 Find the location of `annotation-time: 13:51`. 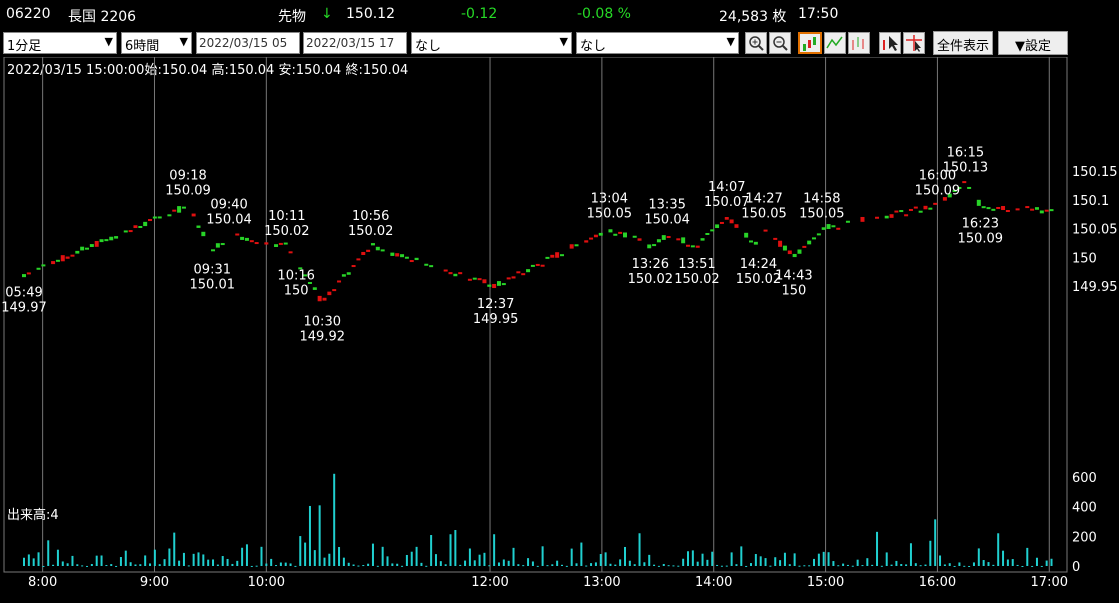

annotation-time: 13:51 is located at coordinates (696, 264).